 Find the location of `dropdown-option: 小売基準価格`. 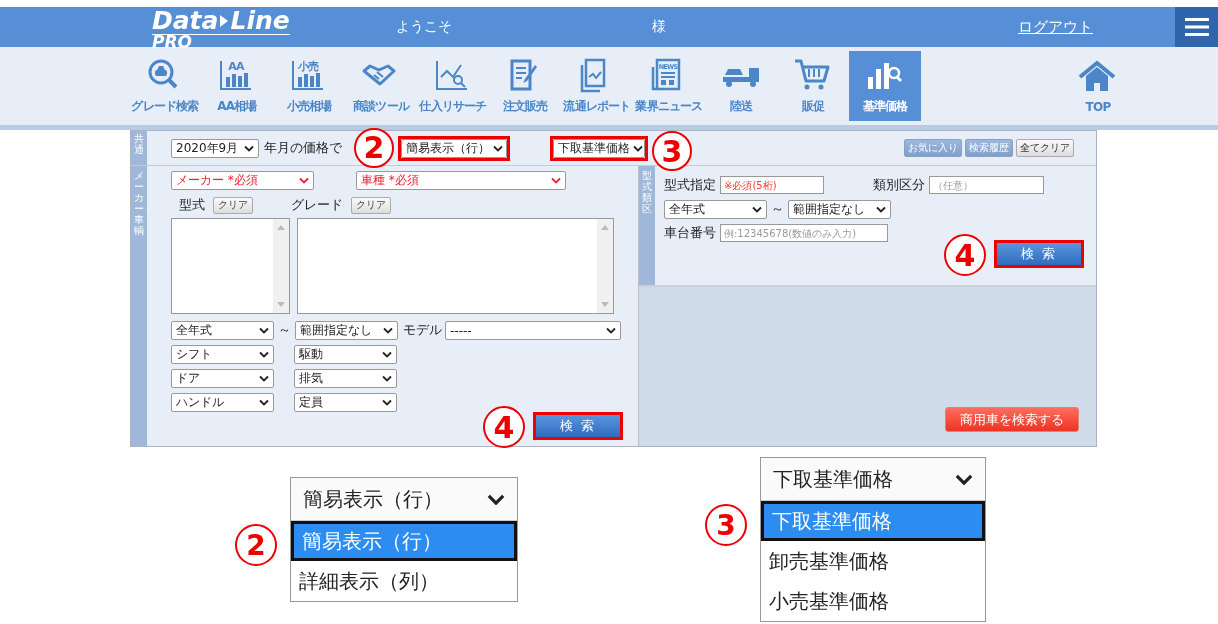

dropdown-option: 小売基準価格 is located at coordinates (873, 601).